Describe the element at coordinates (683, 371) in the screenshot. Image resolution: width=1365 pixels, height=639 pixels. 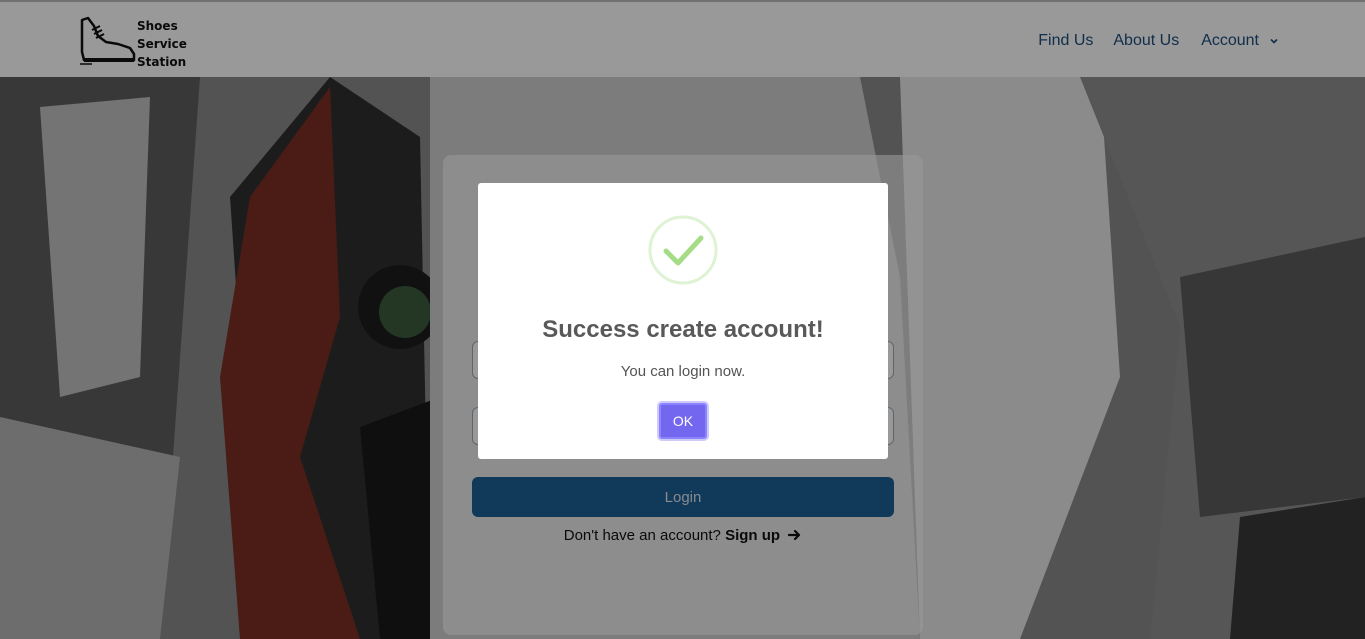
I see `modal-message: You can login now.` at that location.